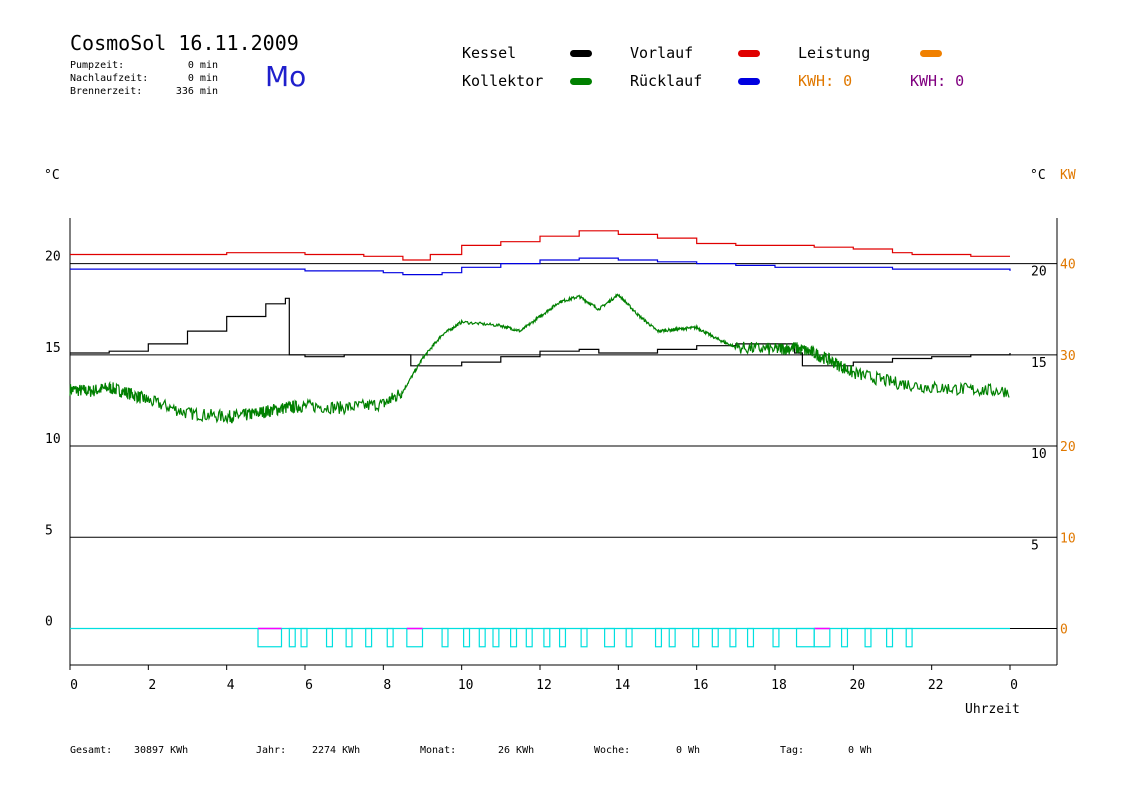  I want to click on footer-jahr-label: Jahr:, so click(271, 750).